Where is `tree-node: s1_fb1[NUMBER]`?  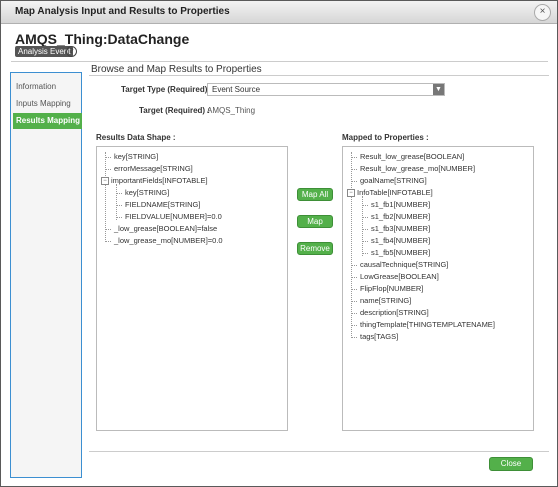
tree-node: s1_fb1[NUMBER] is located at coordinates (396, 204).